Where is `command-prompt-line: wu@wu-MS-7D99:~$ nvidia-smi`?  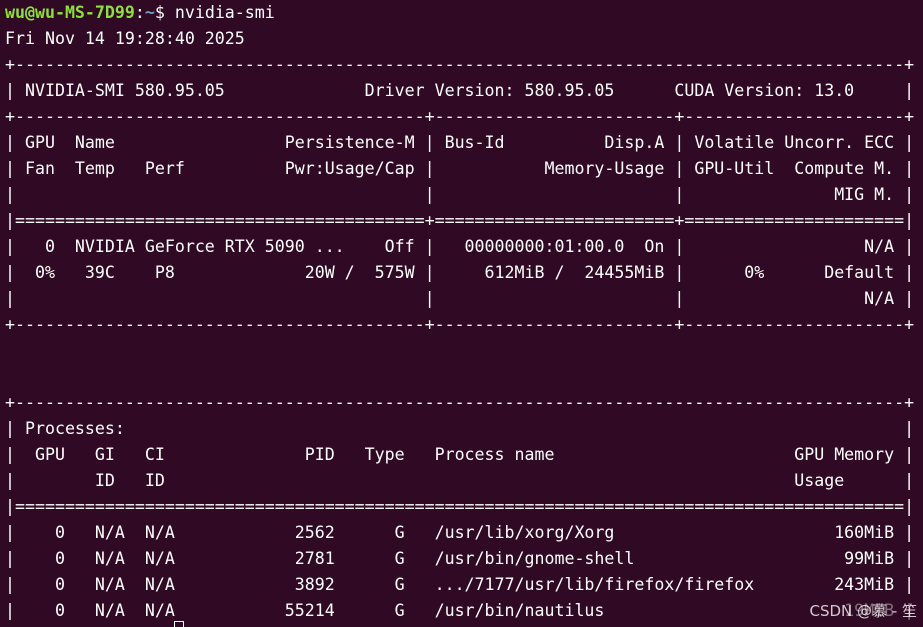 command-prompt-line: wu@wu-MS-7D99:~$ nvidia-smi is located at coordinates (464, 13).